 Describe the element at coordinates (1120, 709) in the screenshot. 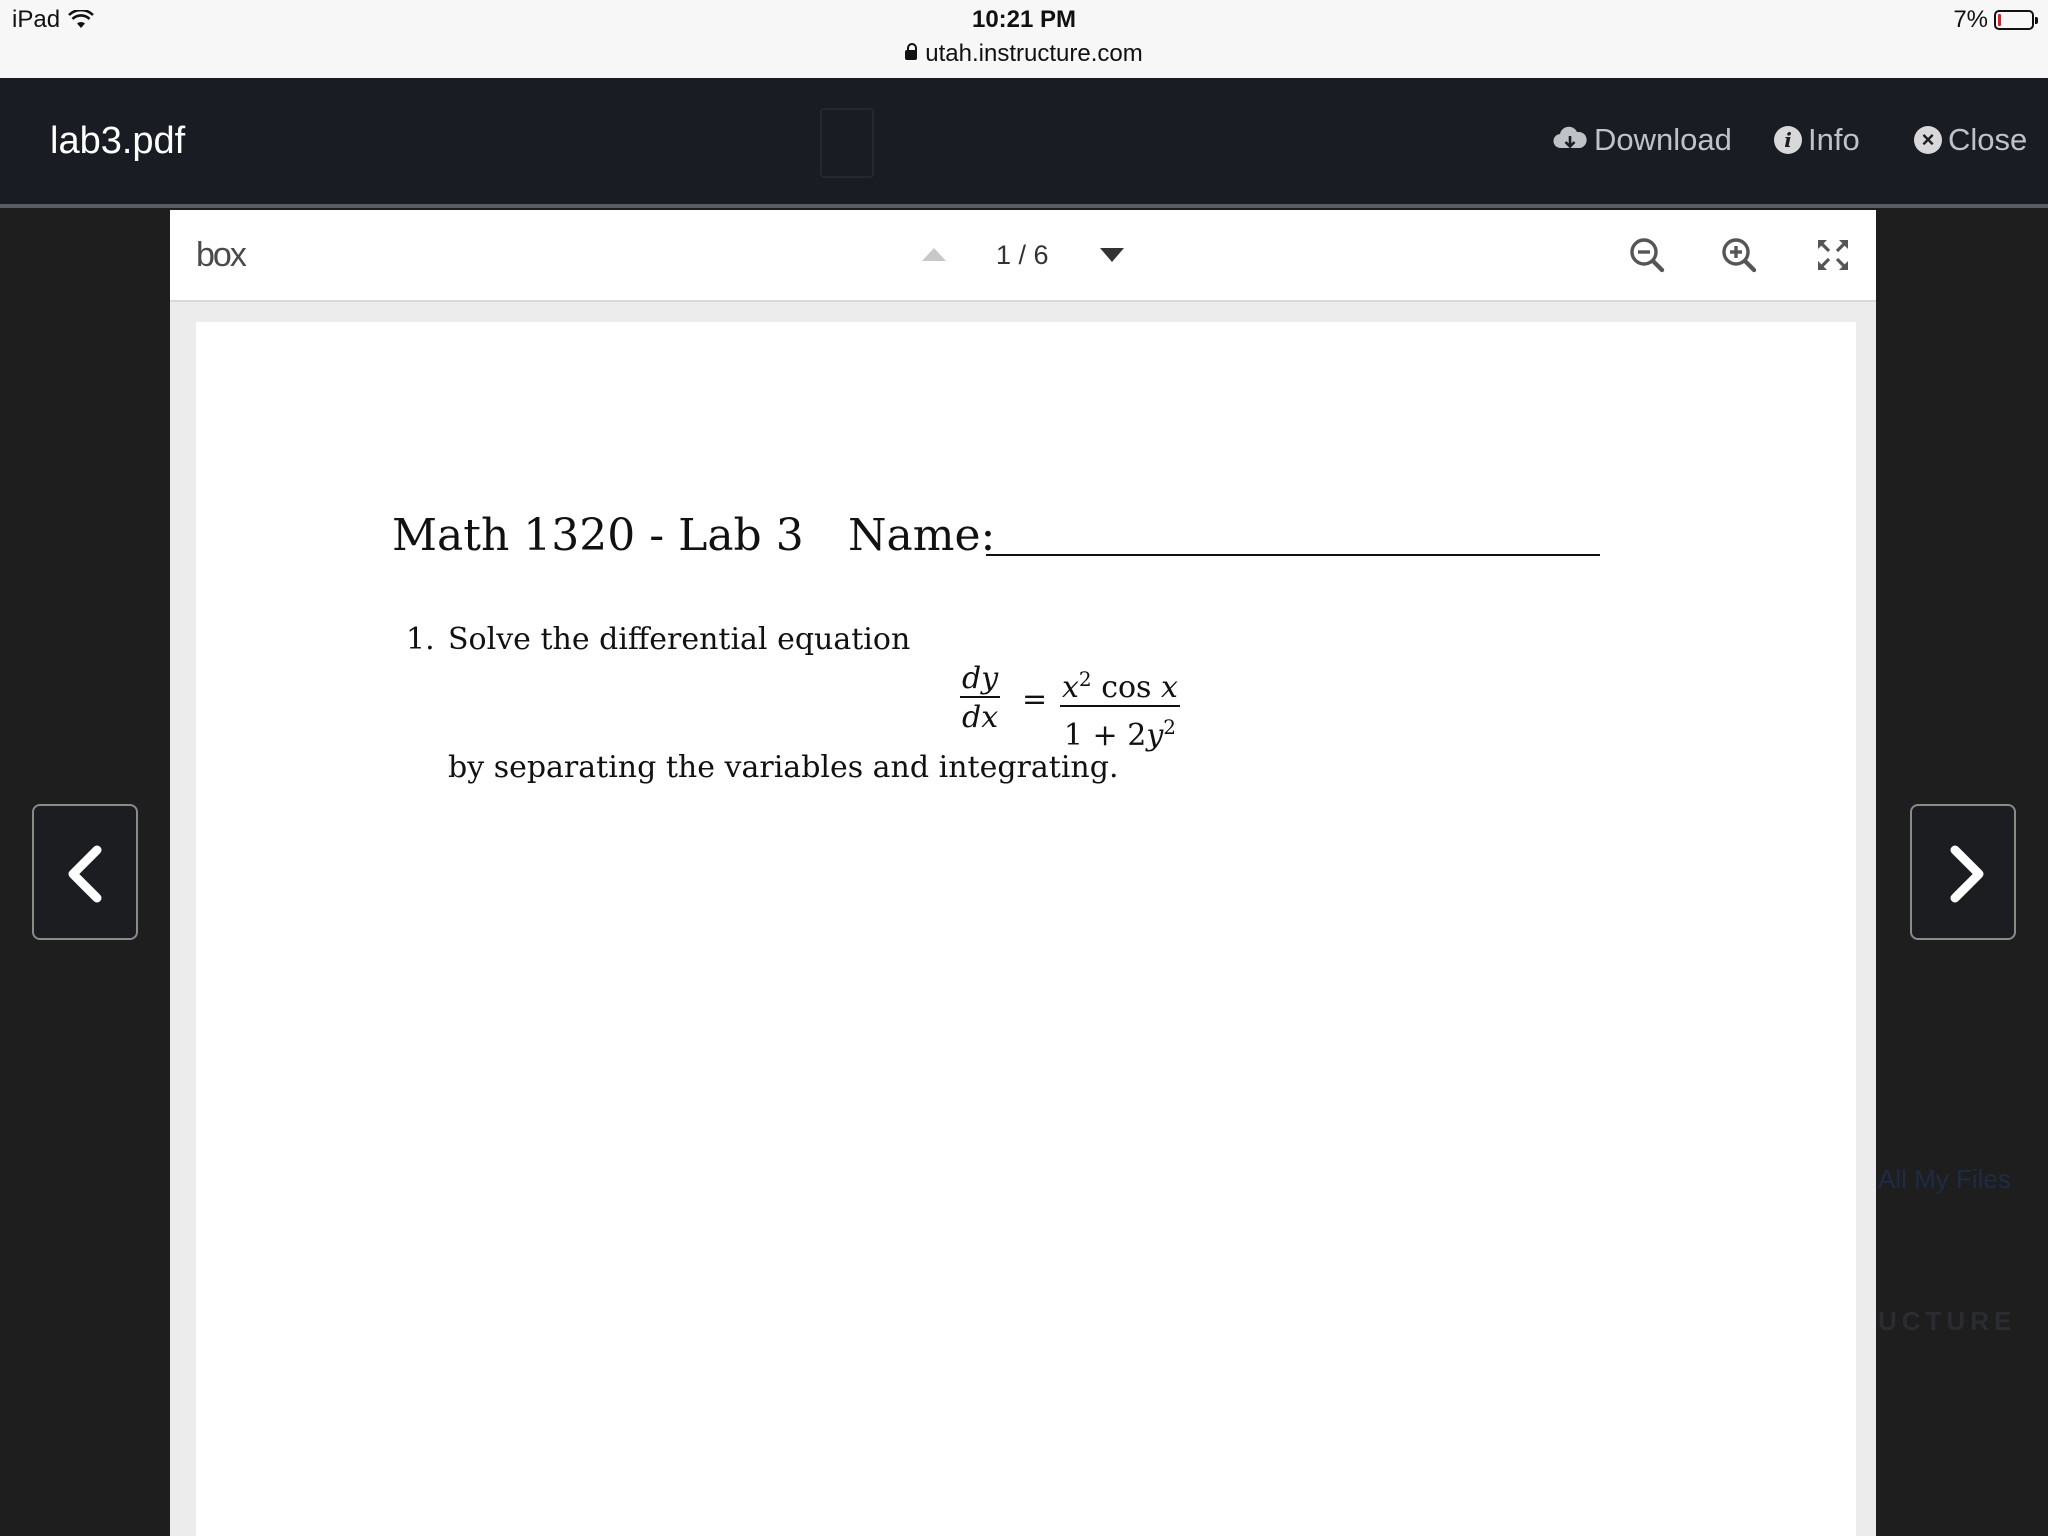

I see `equation-rhs: x2 cos x 1 + 2y2` at that location.